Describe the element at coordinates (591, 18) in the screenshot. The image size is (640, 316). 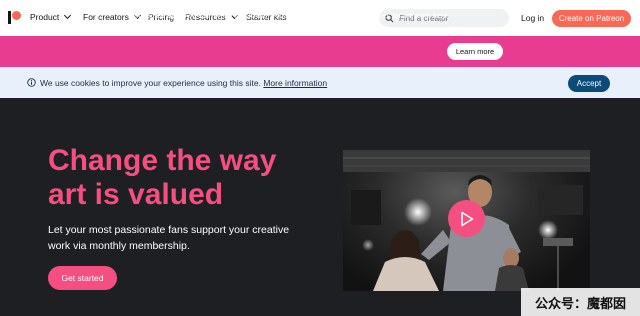
I see `create-on-patreon-button: Create on Patreon` at that location.